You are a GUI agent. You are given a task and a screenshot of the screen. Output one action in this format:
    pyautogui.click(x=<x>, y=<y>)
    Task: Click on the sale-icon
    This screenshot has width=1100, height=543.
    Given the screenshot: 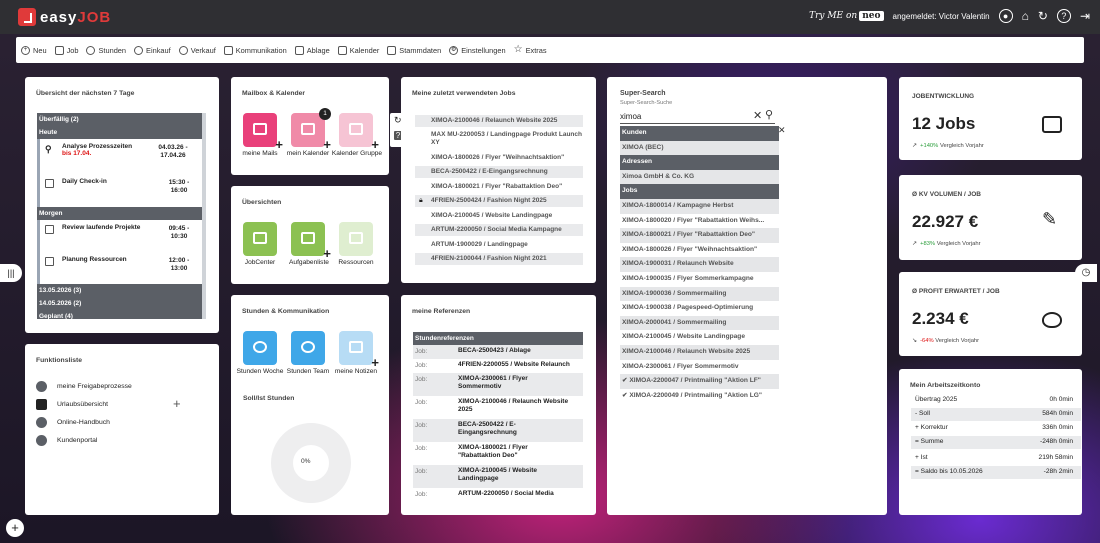 What is the action you would take?
    pyautogui.click(x=183, y=50)
    